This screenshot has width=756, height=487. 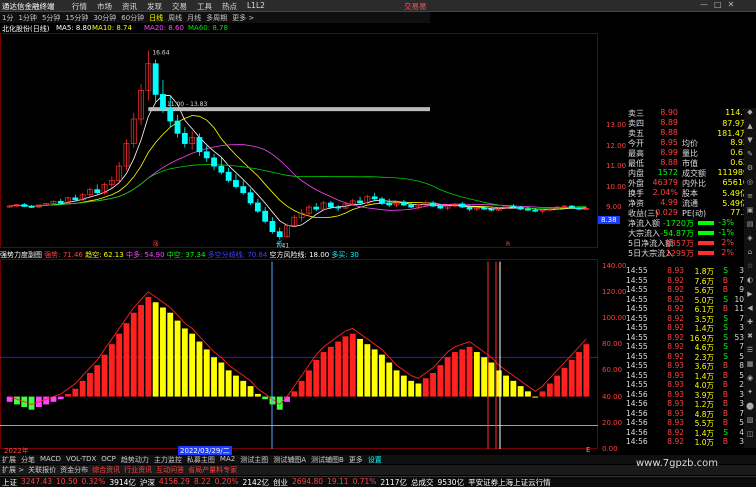 What do you see at coordinates (204, 6) in the screenshot?
I see `menu-item-5: 工具` at bounding box center [204, 6].